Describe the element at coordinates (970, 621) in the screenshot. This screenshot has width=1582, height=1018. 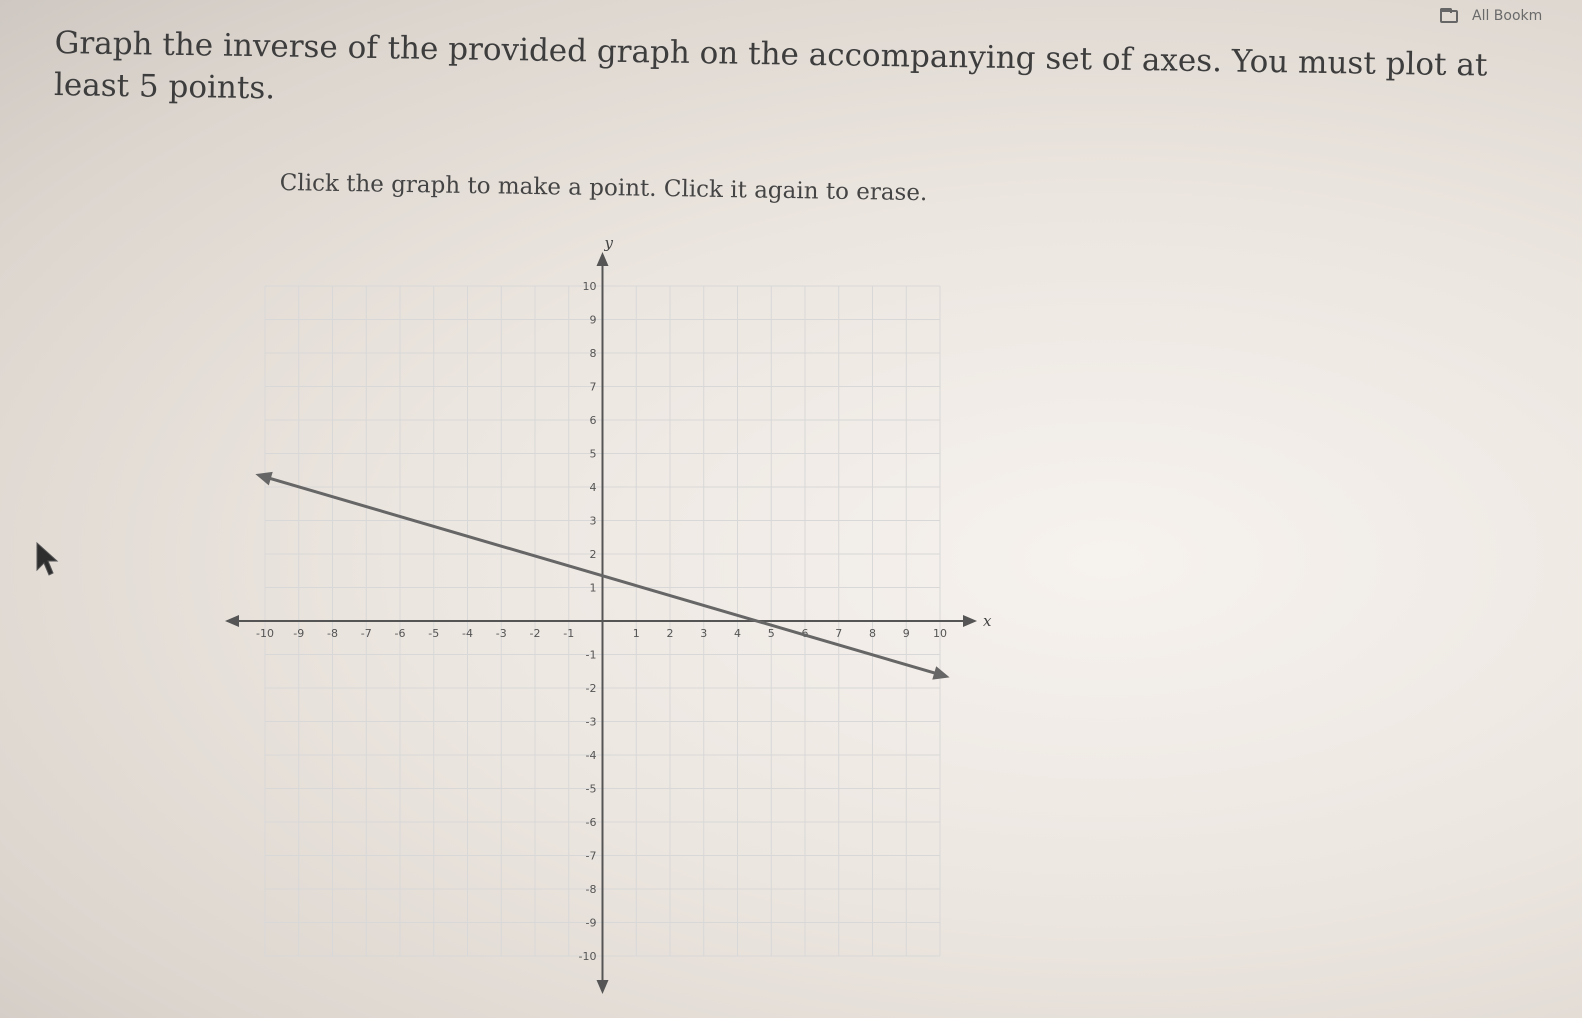
I see `x-axis-arrow-right` at that location.